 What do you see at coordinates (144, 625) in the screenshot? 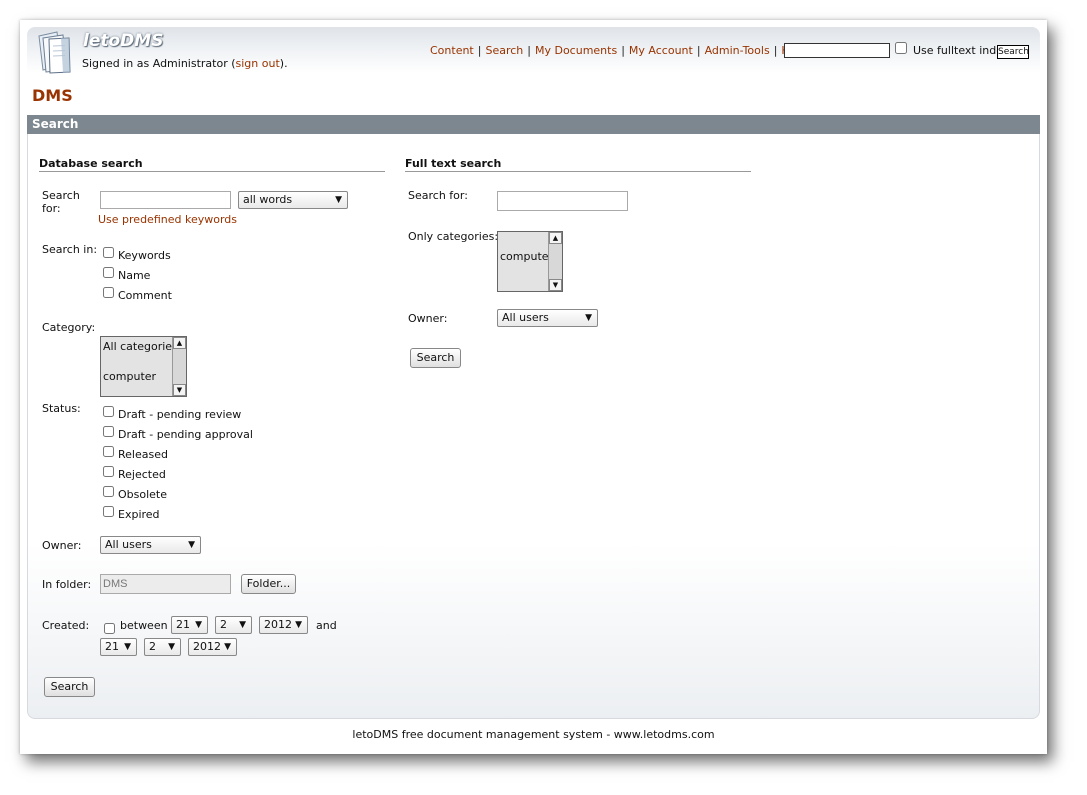
I see `between-label: between` at bounding box center [144, 625].